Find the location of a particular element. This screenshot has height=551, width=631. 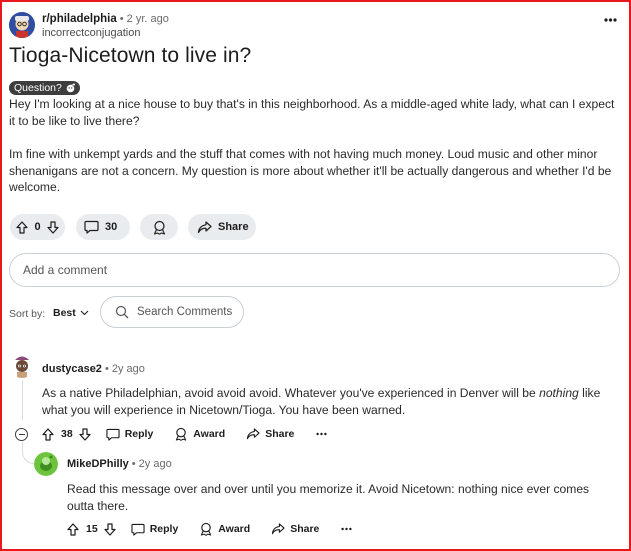

comment-meta: MikeDPhilly • 2y ago is located at coordinates (119, 464).